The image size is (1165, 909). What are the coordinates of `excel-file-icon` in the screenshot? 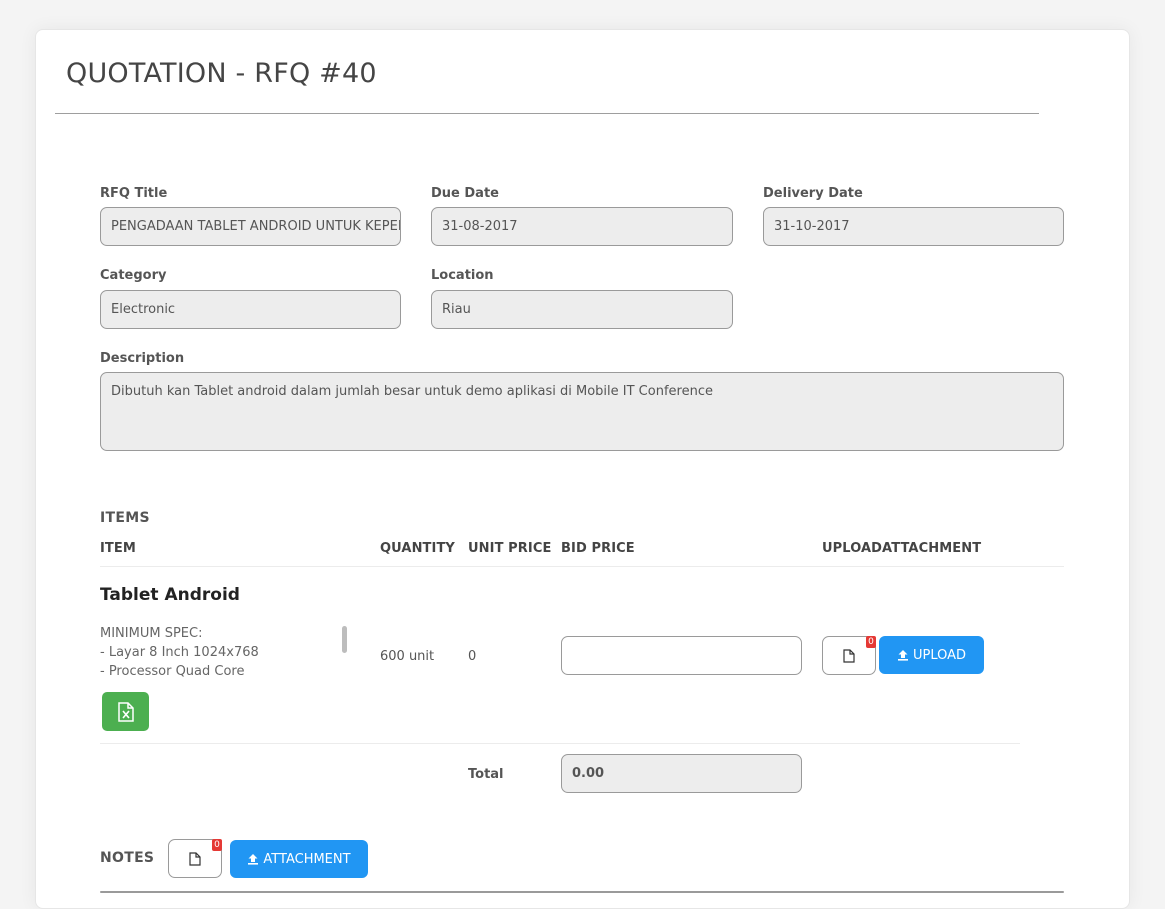 It's located at (125, 711).